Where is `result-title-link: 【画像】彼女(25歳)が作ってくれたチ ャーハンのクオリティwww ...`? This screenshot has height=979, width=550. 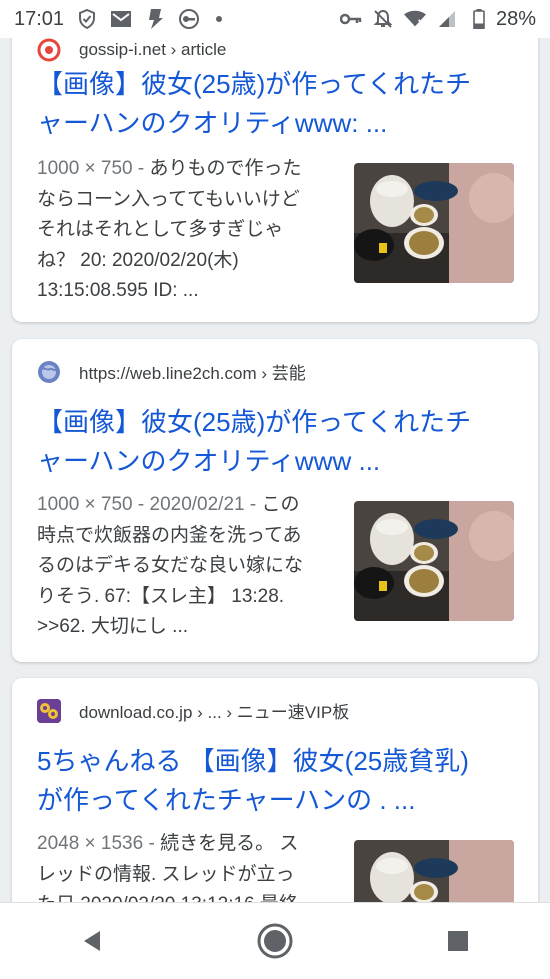 result-title-link: 【画像】彼女(25歳)が作ってくれたチ ャーハンのクオリティwww ... is located at coordinates (277, 442).